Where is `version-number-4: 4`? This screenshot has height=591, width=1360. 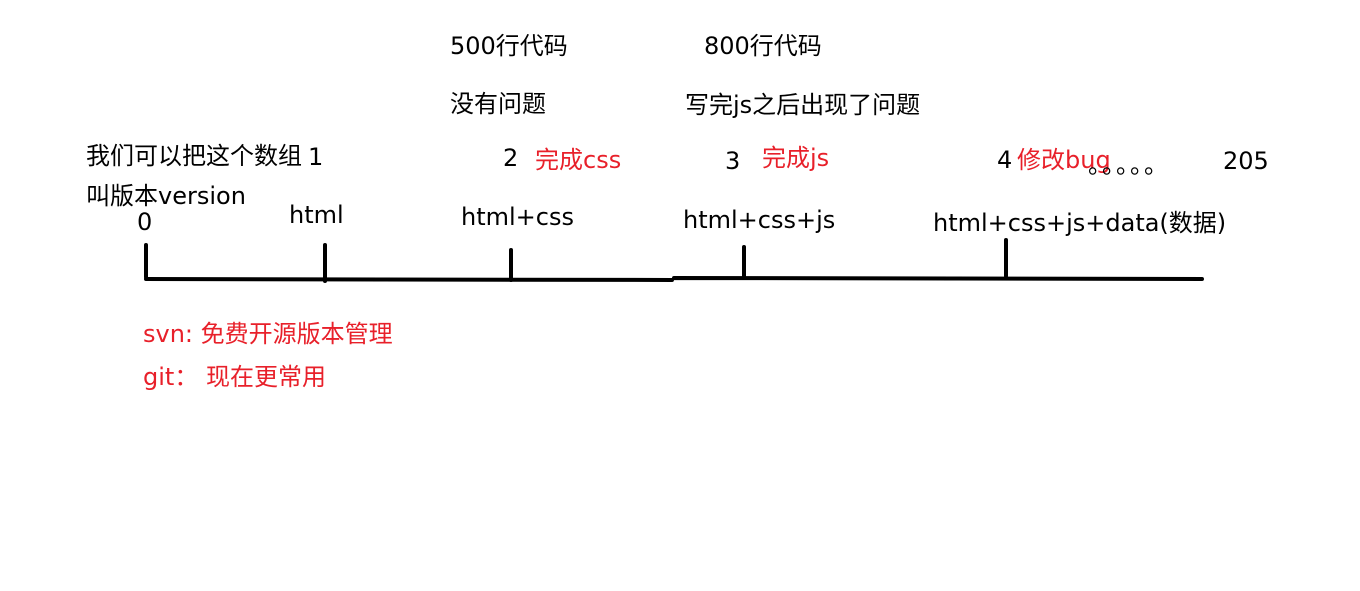 version-number-4: 4 is located at coordinates (1005, 160).